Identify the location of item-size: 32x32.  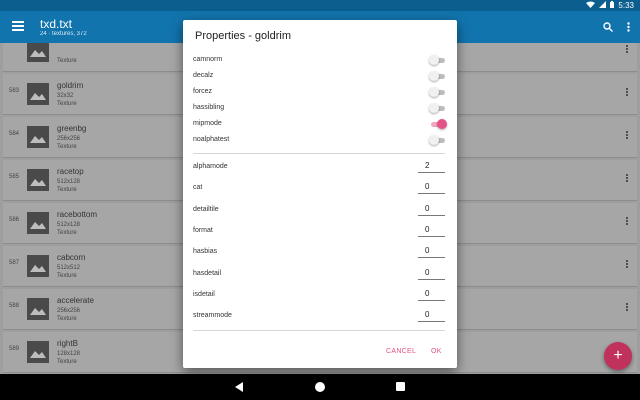
(65, 96).